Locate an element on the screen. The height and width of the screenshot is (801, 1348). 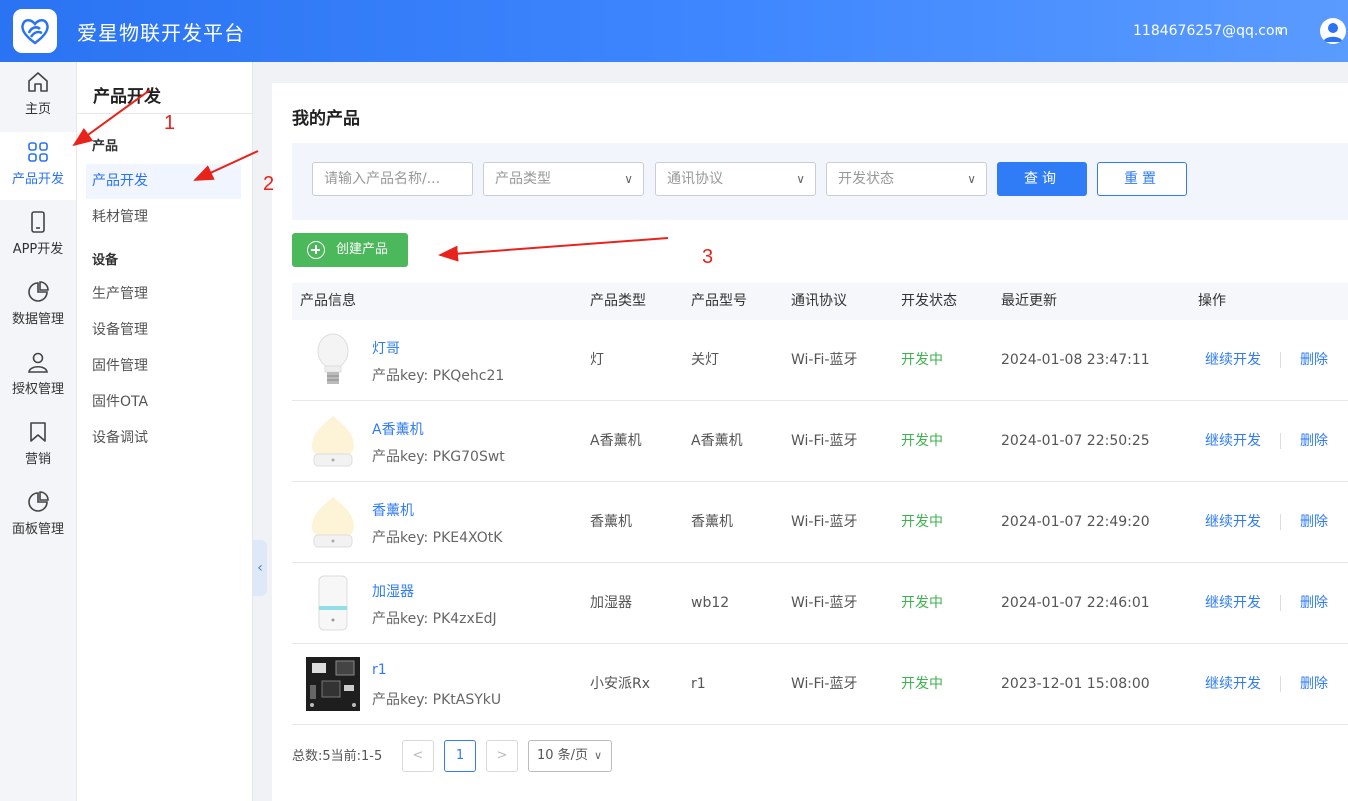
product-model: wb12 is located at coordinates (710, 603).